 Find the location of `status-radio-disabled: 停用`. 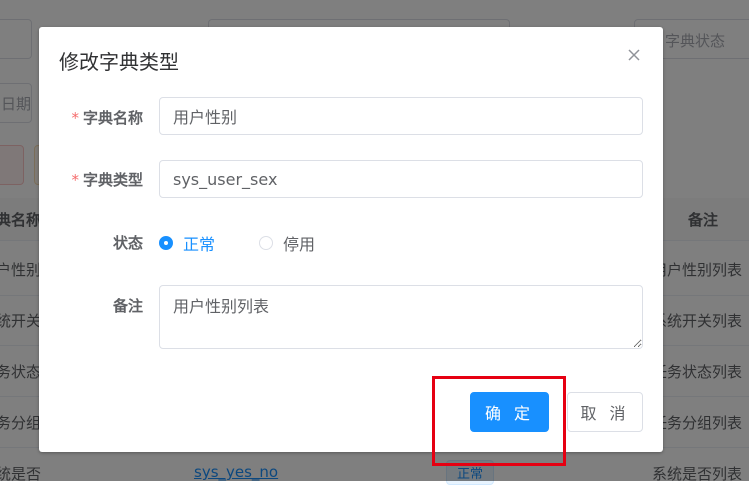

status-radio-disabled: 停用 is located at coordinates (287, 243).